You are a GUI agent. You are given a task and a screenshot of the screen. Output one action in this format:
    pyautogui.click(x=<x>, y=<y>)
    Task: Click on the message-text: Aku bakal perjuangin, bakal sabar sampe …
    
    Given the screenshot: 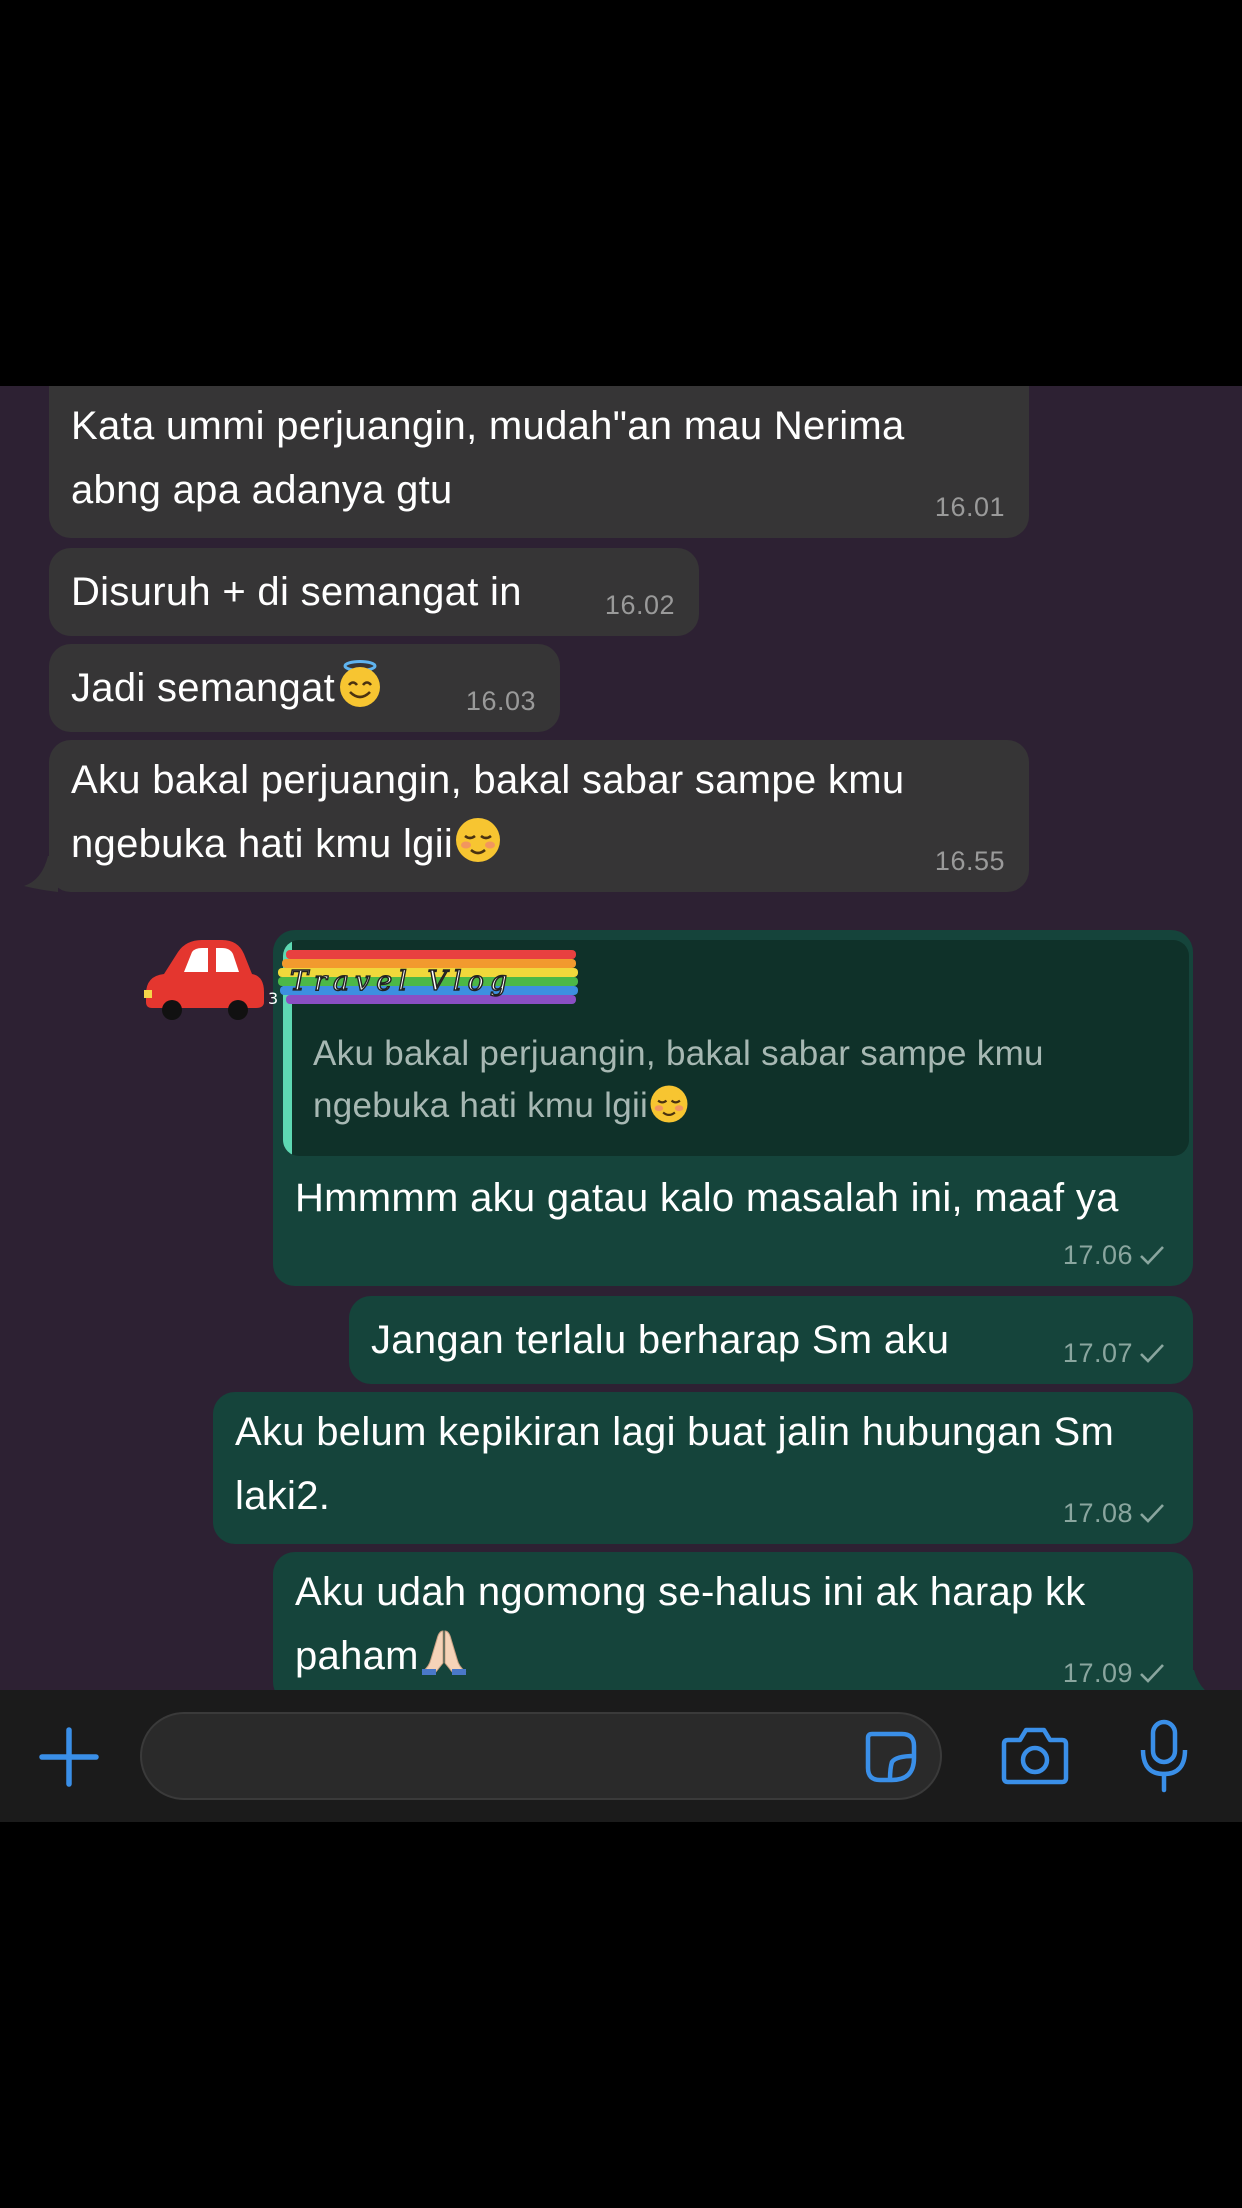 What is the action you would take?
    pyautogui.click(x=487, y=812)
    